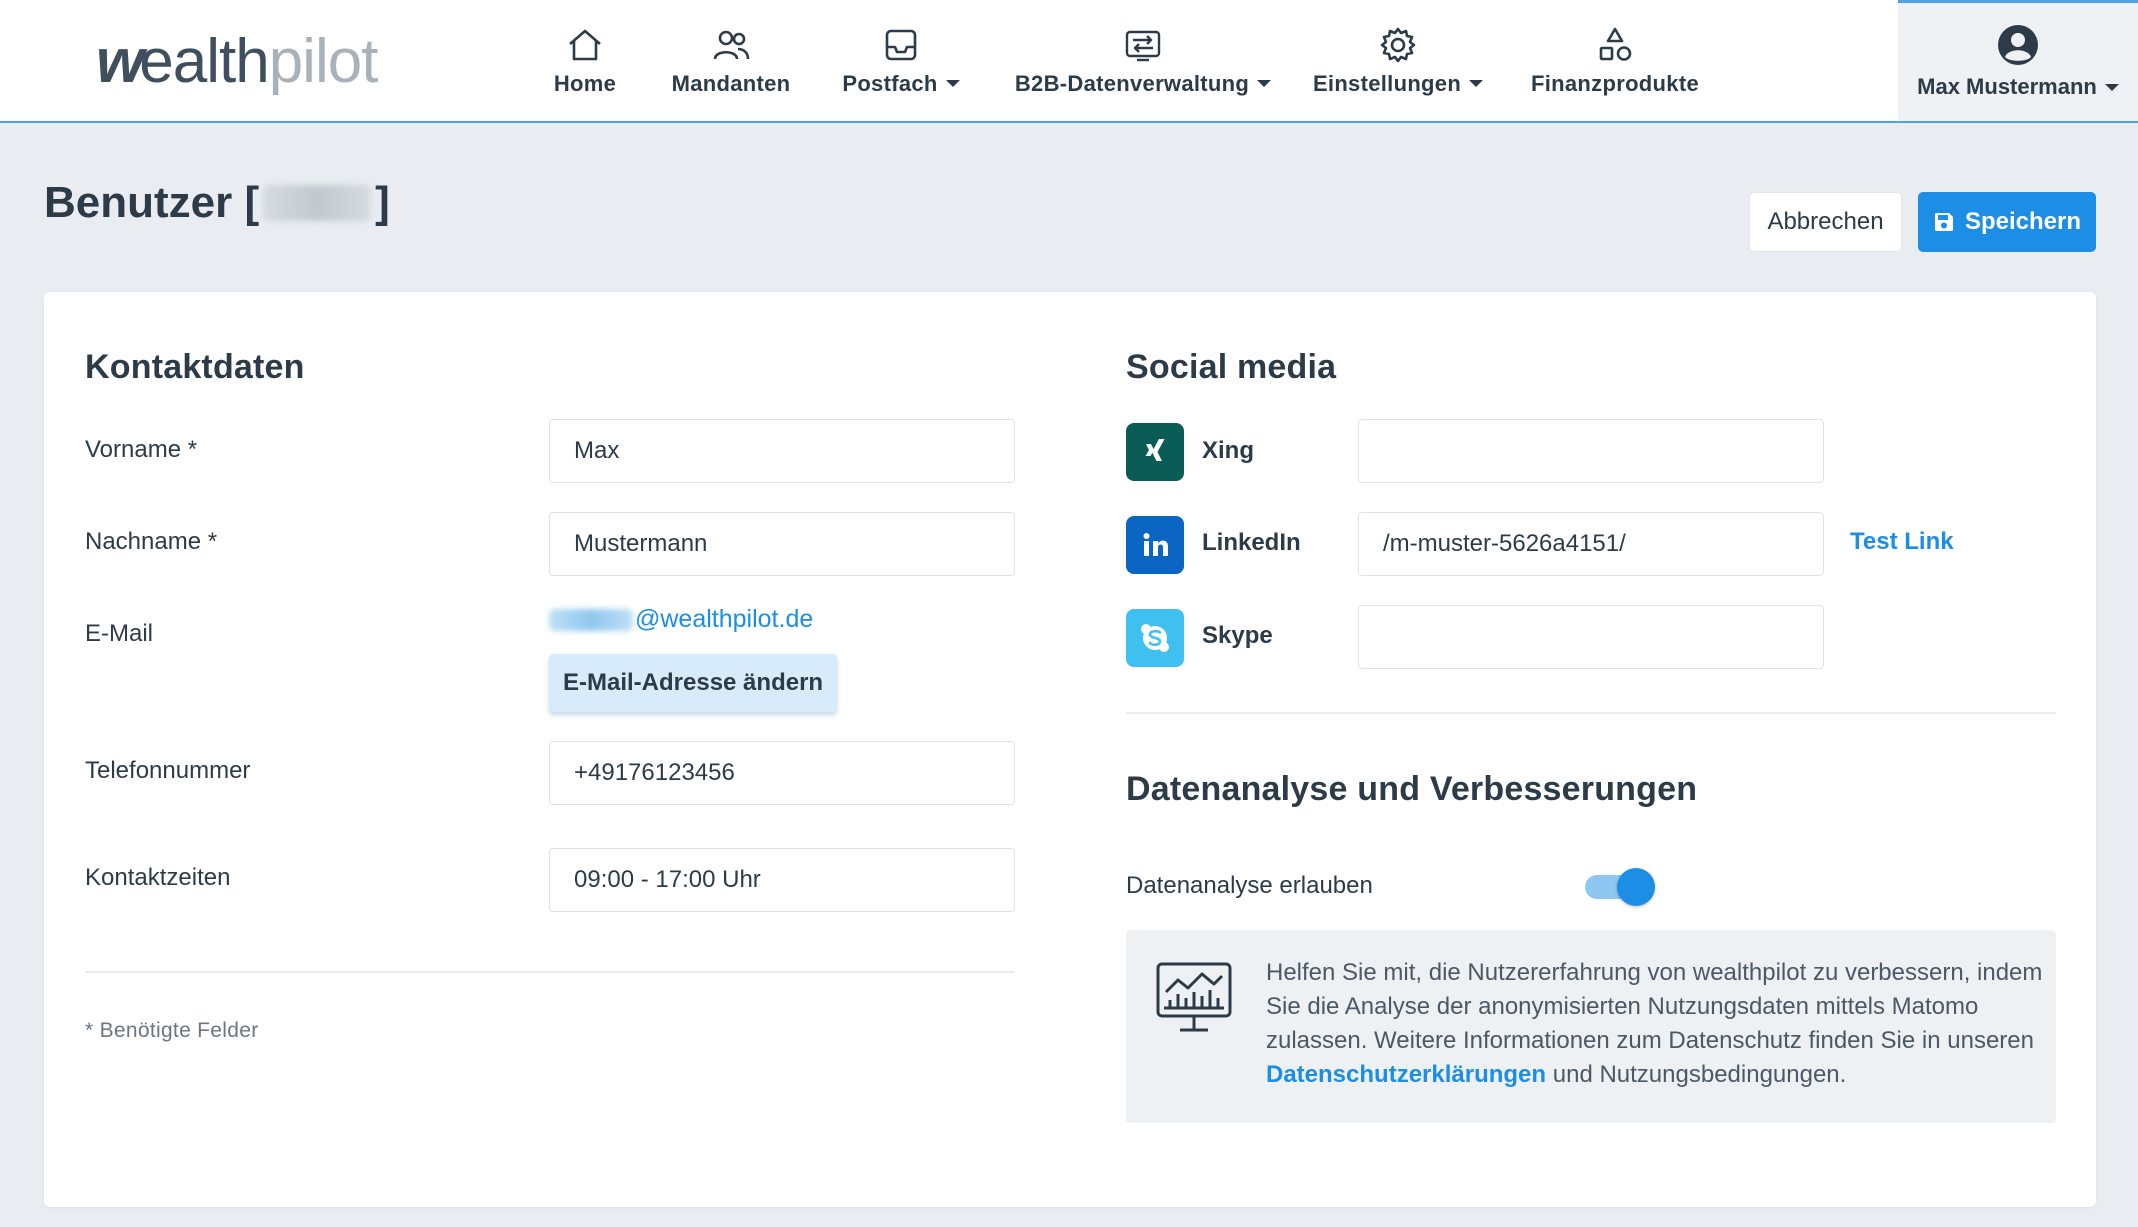  Describe the element at coordinates (1591, 637) in the screenshot. I see `skype-input` at that location.